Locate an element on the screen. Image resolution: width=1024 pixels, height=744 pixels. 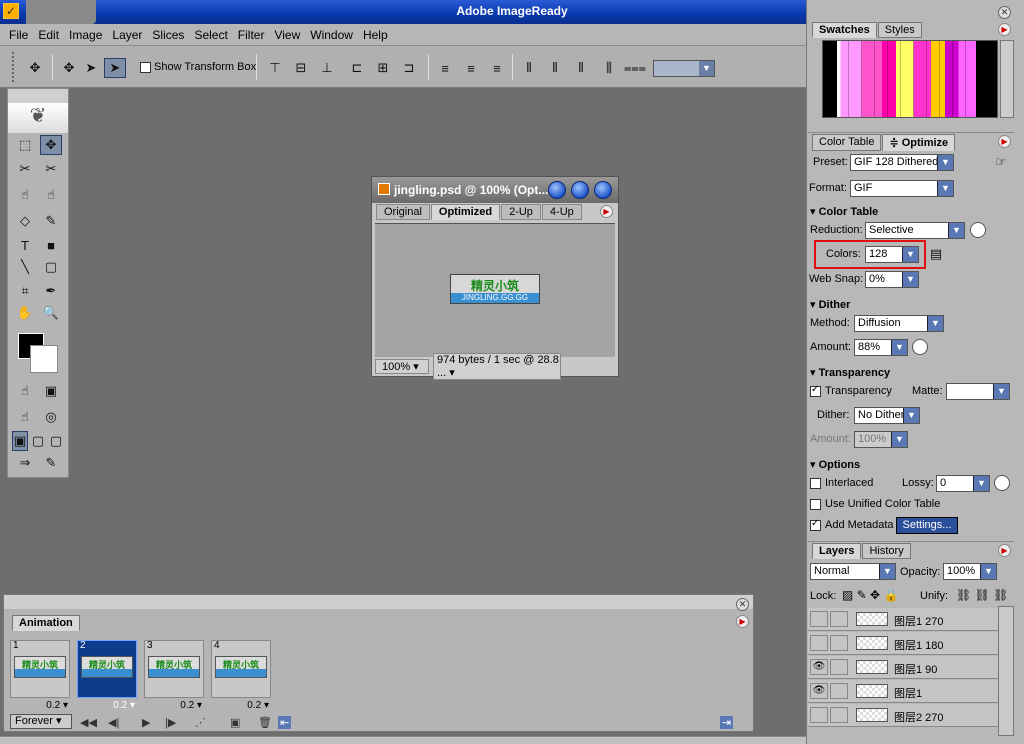
transparency-checkbox: Transparency is located at coordinates (851, 390).